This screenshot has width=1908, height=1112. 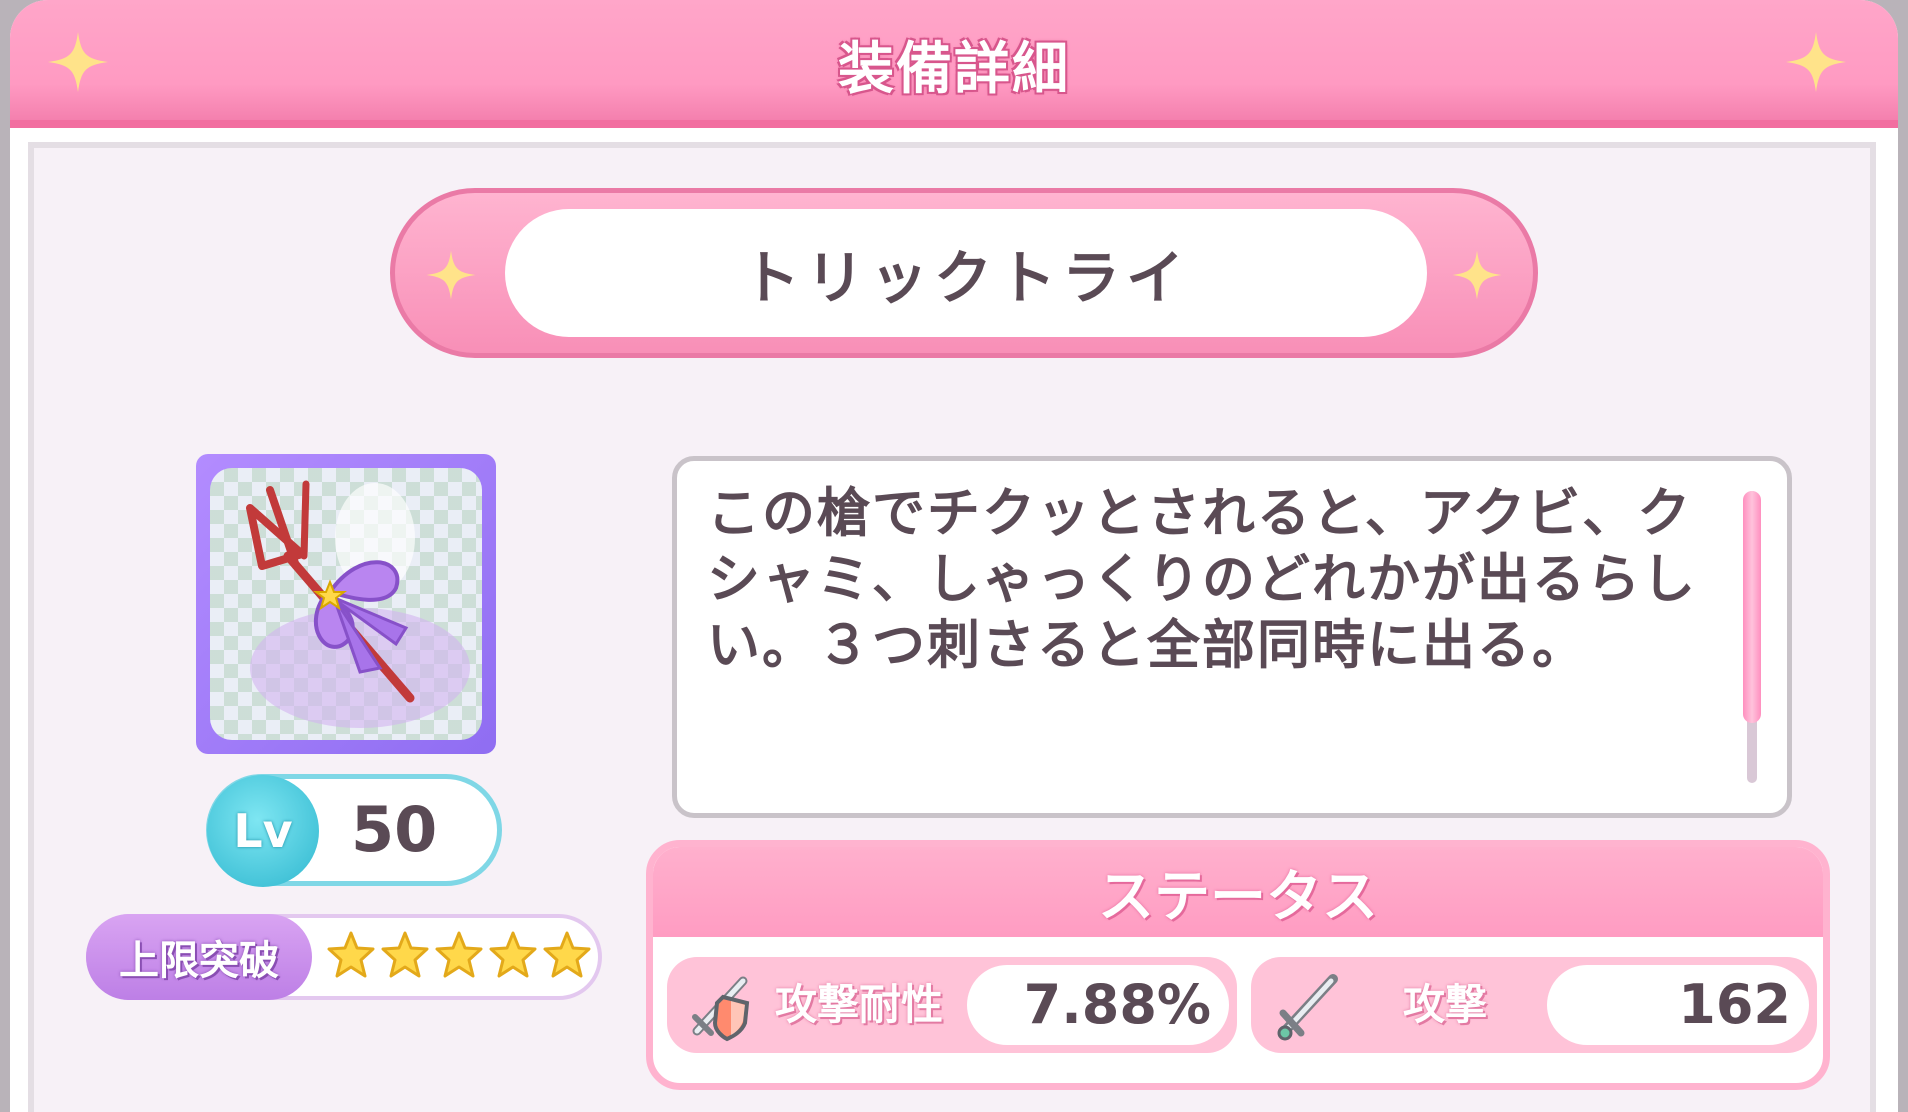 What do you see at coordinates (1307, 1007) in the screenshot?
I see `sword-icon` at bounding box center [1307, 1007].